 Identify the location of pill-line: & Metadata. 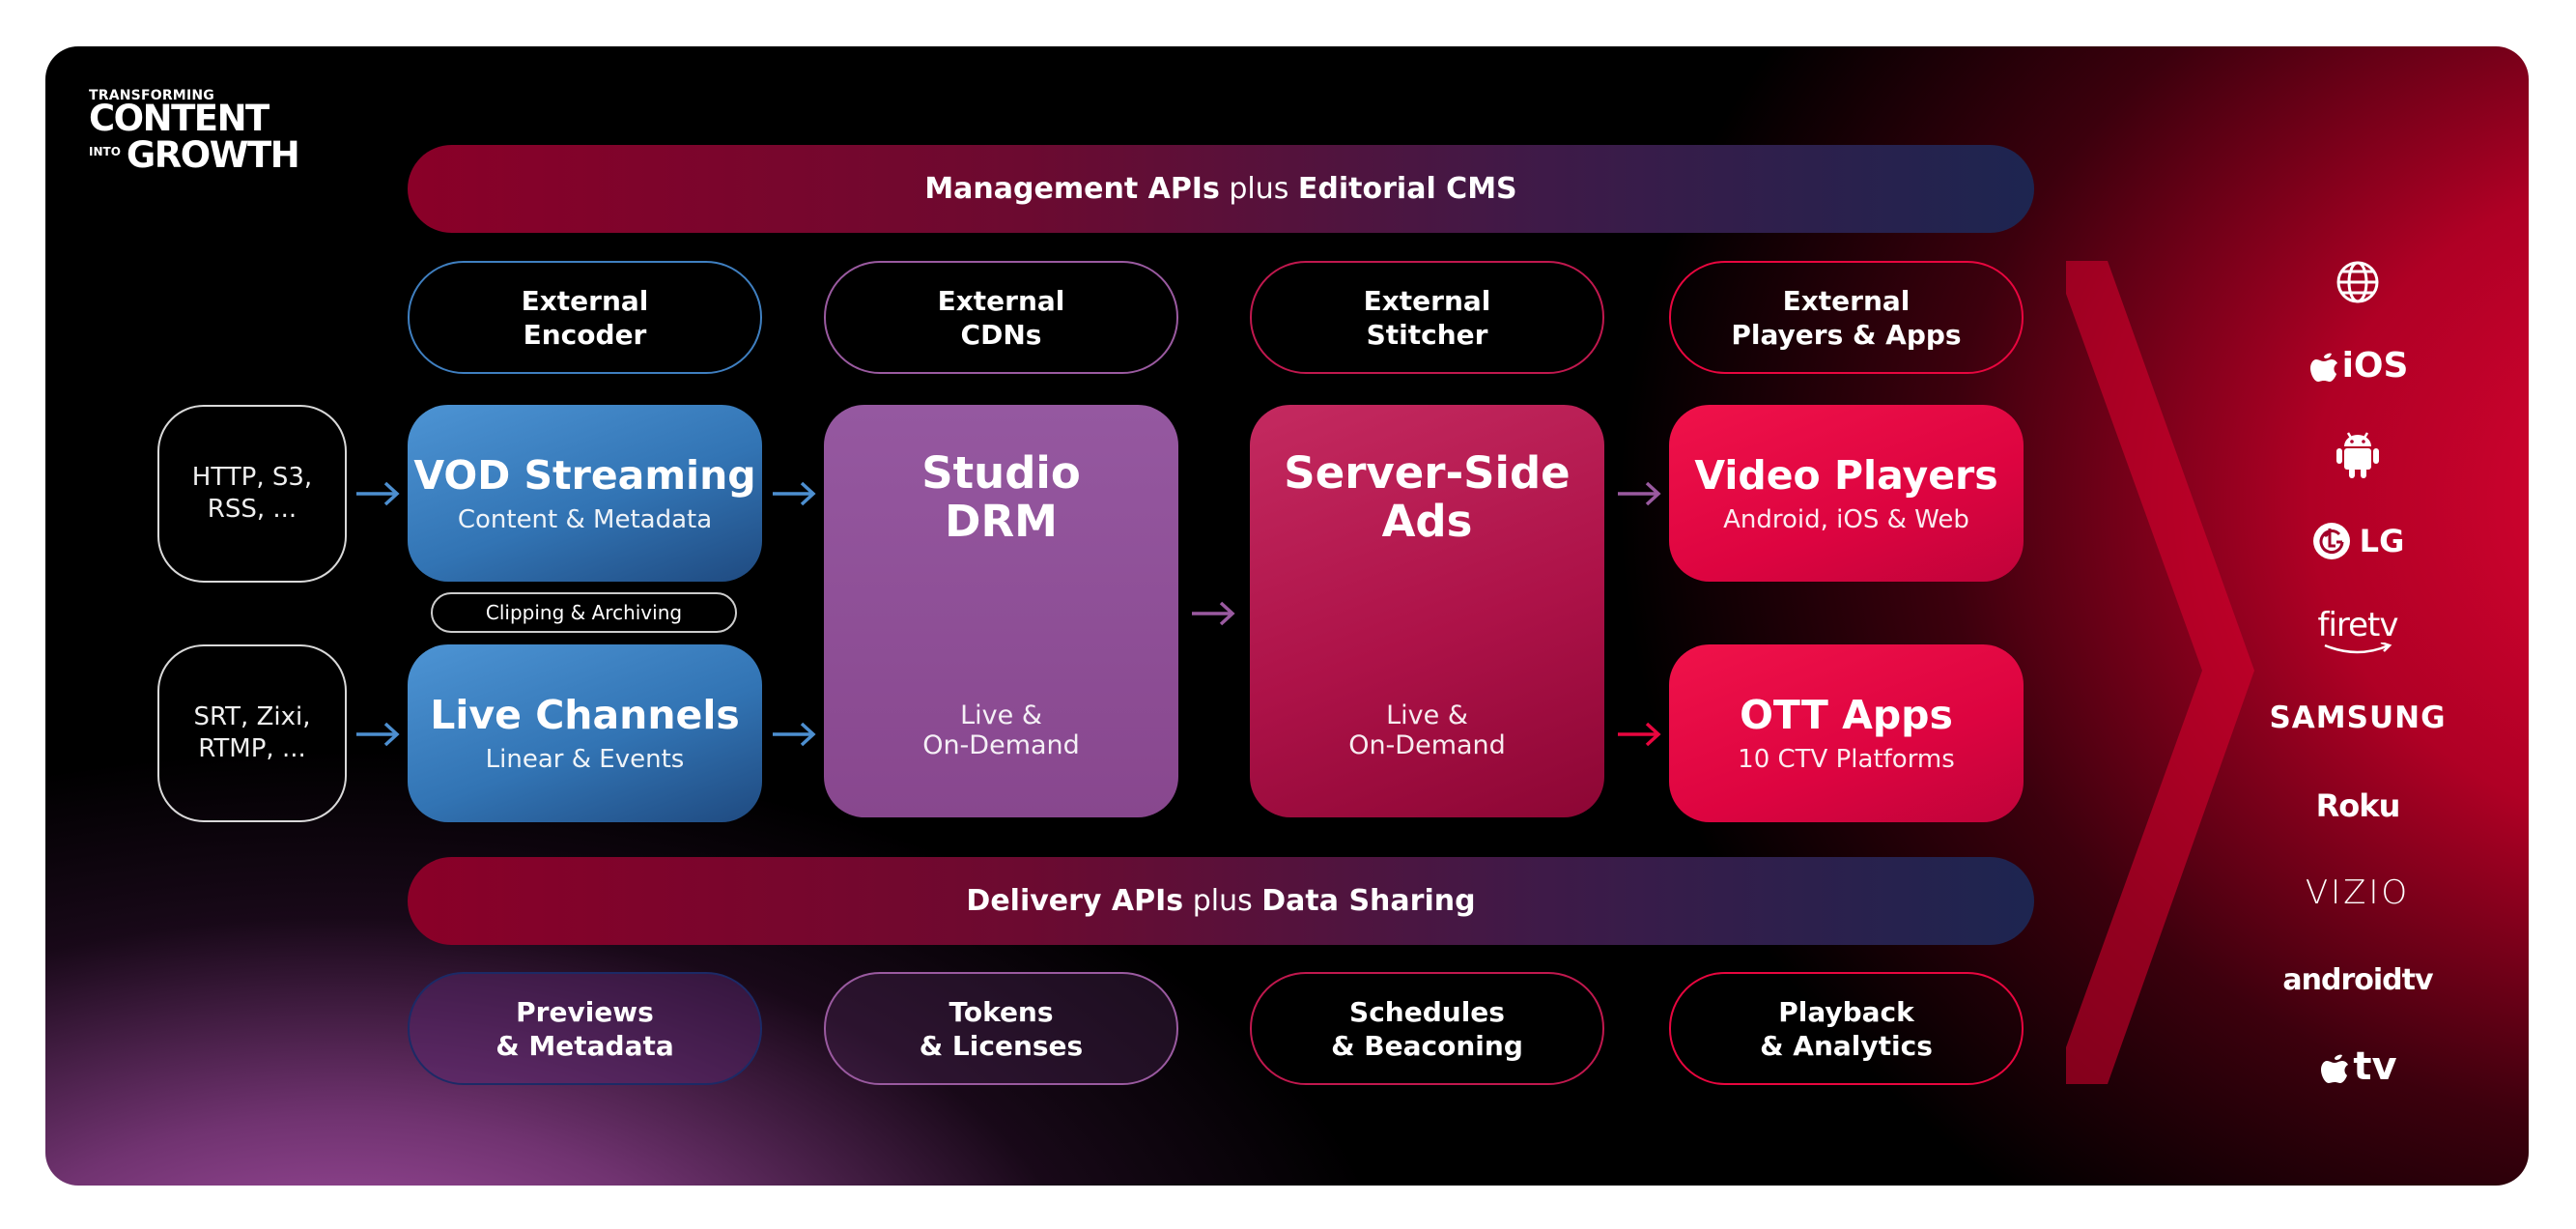
(584, 1045).